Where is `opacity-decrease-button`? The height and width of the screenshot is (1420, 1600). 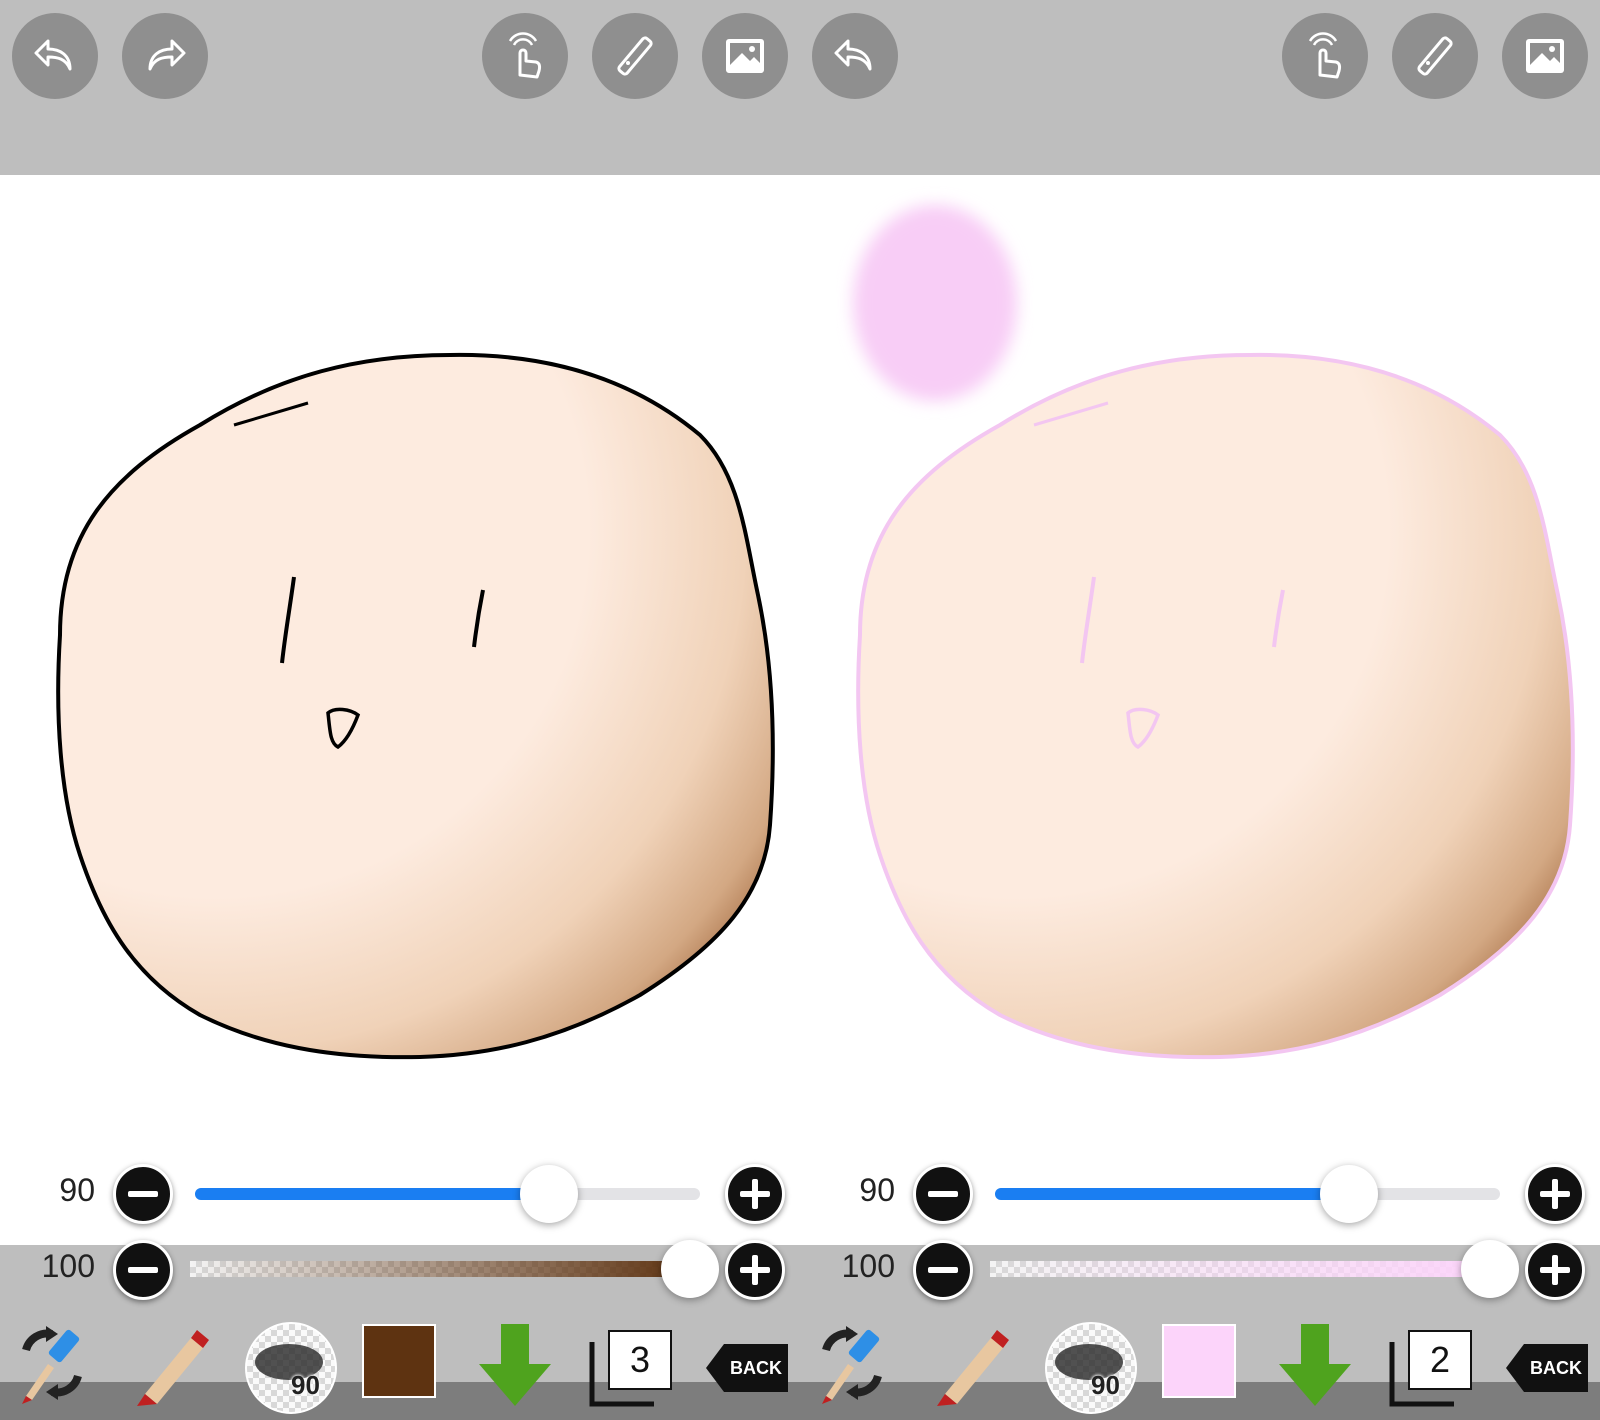
opacity-decrease-button is located at coordinates (143, 1270).